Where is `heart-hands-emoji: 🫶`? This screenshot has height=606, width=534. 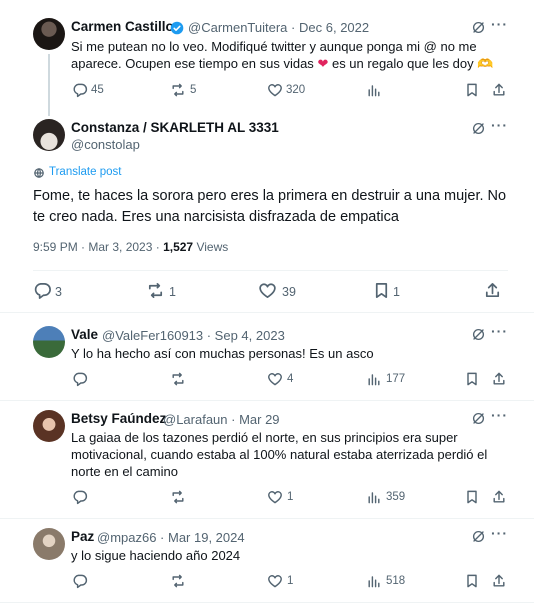
heart-hands-emoji: 🫶 is located at coordinates (485, 63).